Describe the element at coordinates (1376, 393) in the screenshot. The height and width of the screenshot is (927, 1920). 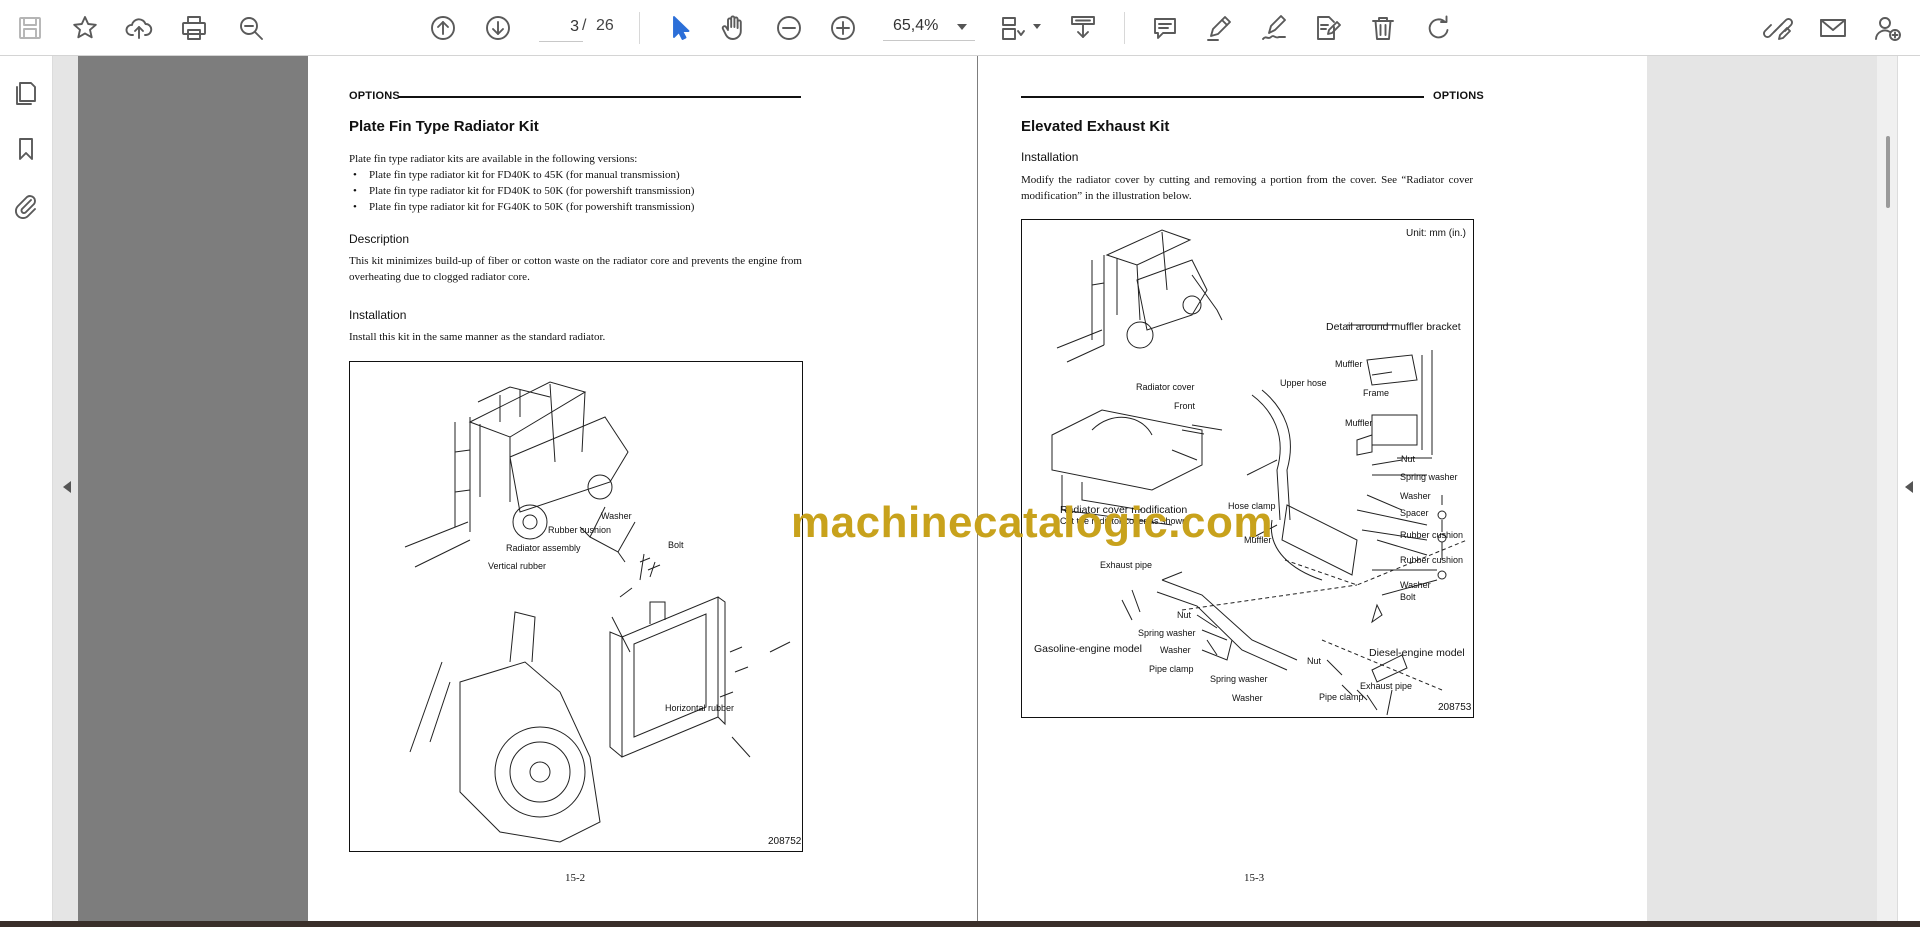
I see `figure-label-frame: Frame` at that location.